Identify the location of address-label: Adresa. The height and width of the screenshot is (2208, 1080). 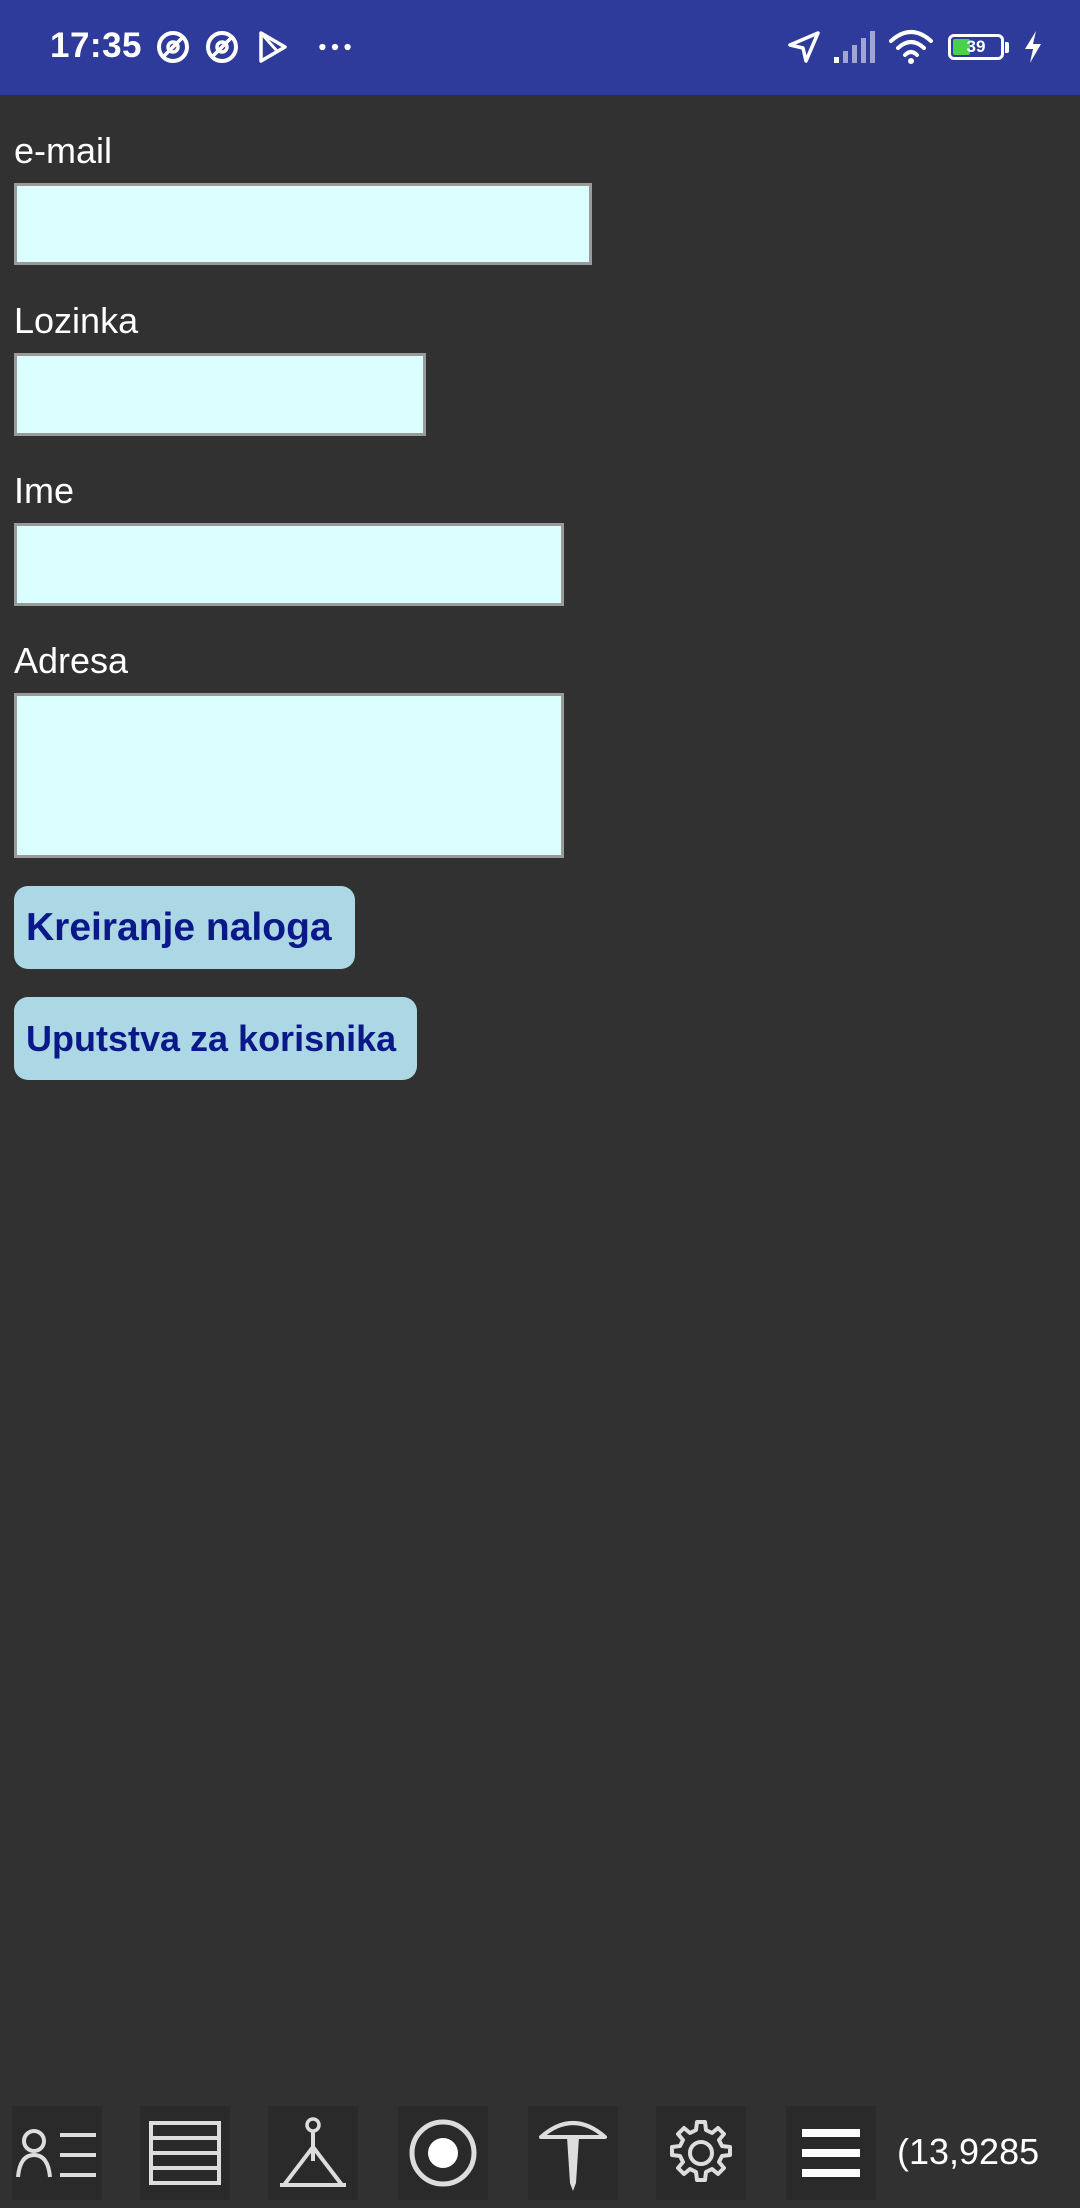
(71, 660).